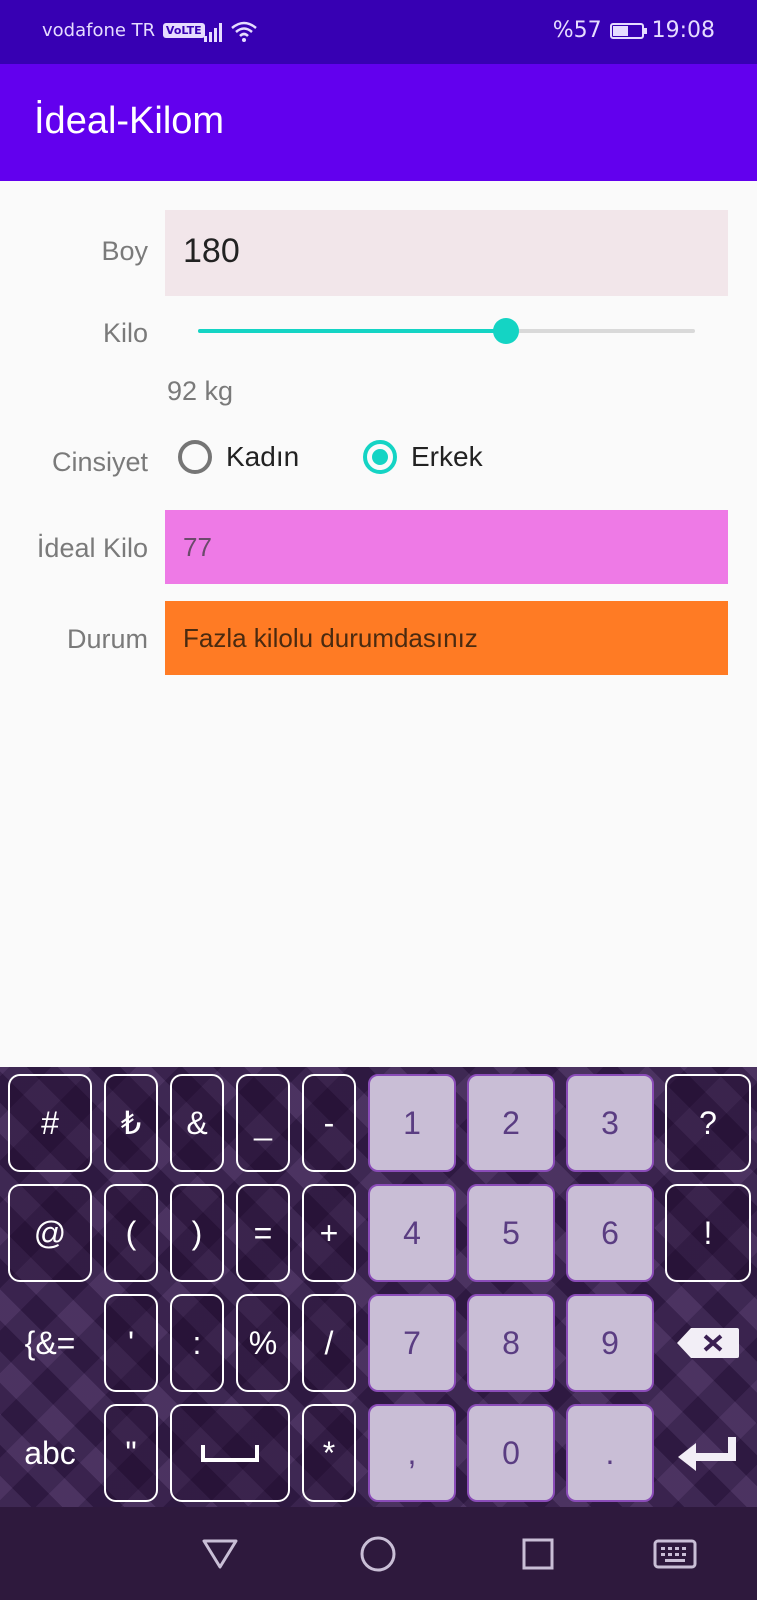 This screenshot has height=1600, width=757. I want to click on app-bar: İdeal-Kilom, so click(378, 122).